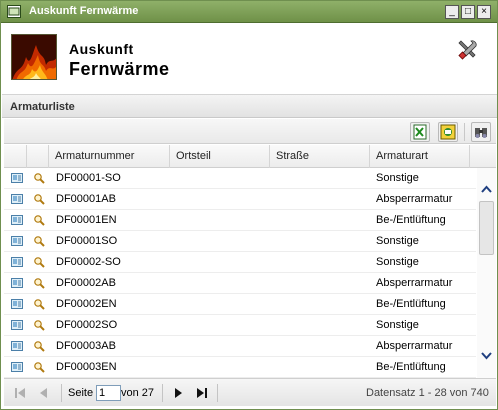 This screenshot has width=498, height=410. What do you see at coordinates (108, 393) in the screenshot?
I see `page-number-input` at bounding box center [108, 393].